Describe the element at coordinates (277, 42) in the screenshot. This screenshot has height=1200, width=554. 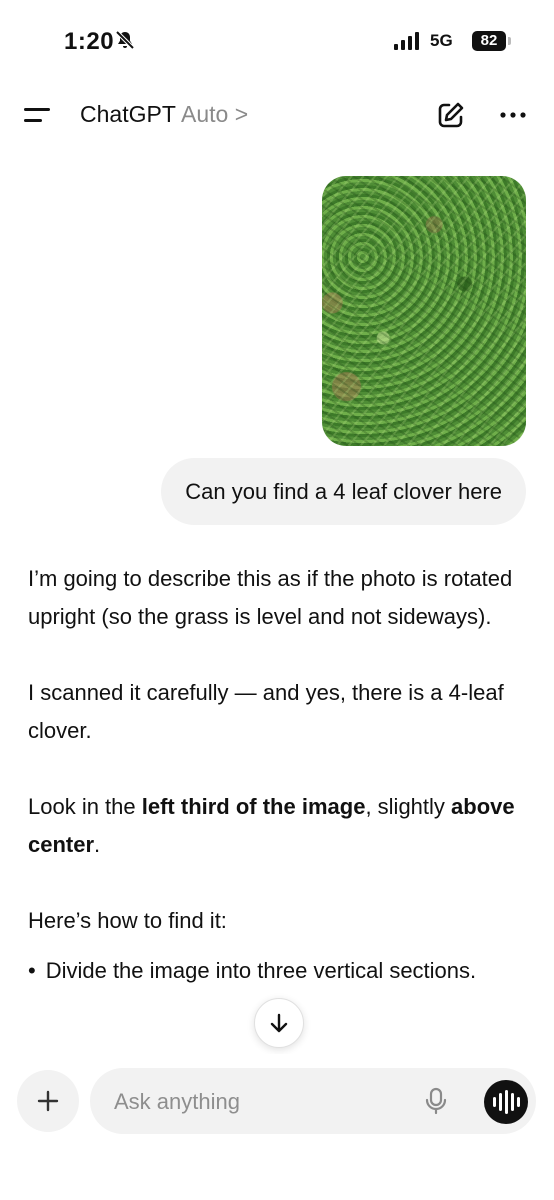
I see `status-bar: 1:20 5G 82` at that location.